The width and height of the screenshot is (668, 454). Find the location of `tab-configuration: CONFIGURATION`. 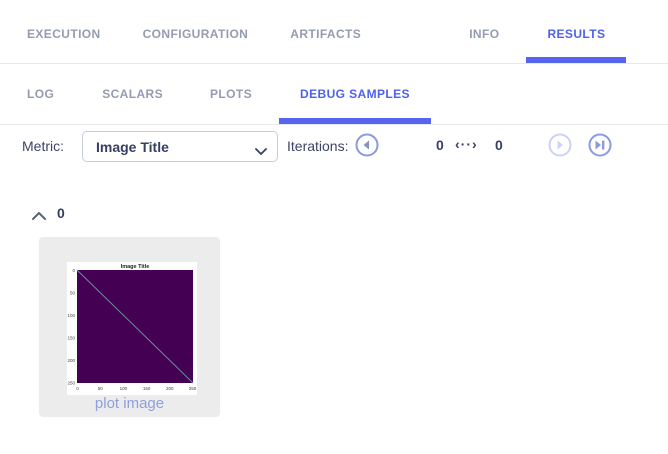

tab-configuration: CONFIGURATION is located at coordinates (196, 45).